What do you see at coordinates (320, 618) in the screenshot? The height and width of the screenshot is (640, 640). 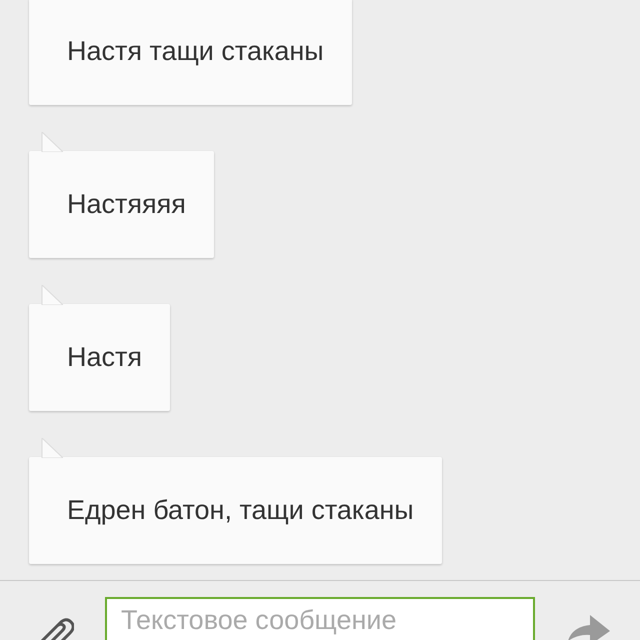 I see `message-input: Текстовое сообщение` at bounding box center [320, 618].